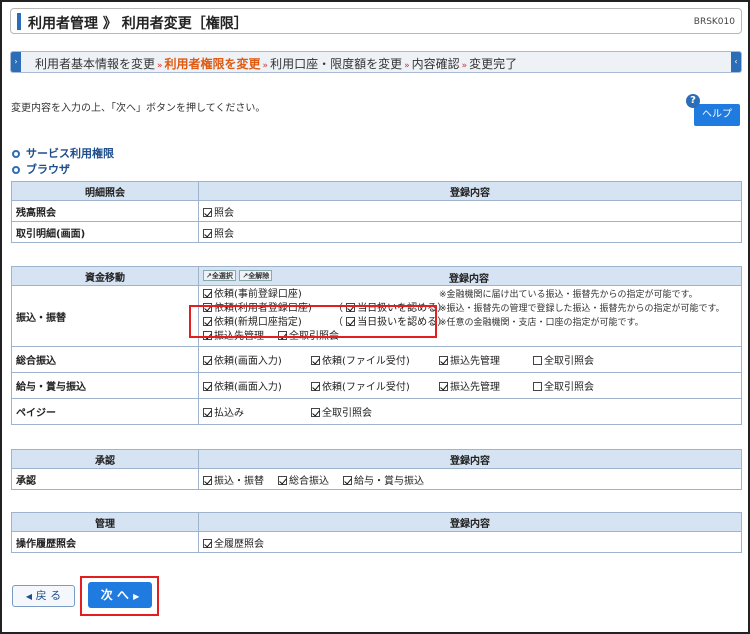 The width and height of the screenshot is (750, 634). Describe the element at coordinates (303, 479) in the screenshot. I see `option-shonin-0-1: 総合振込` at that location.